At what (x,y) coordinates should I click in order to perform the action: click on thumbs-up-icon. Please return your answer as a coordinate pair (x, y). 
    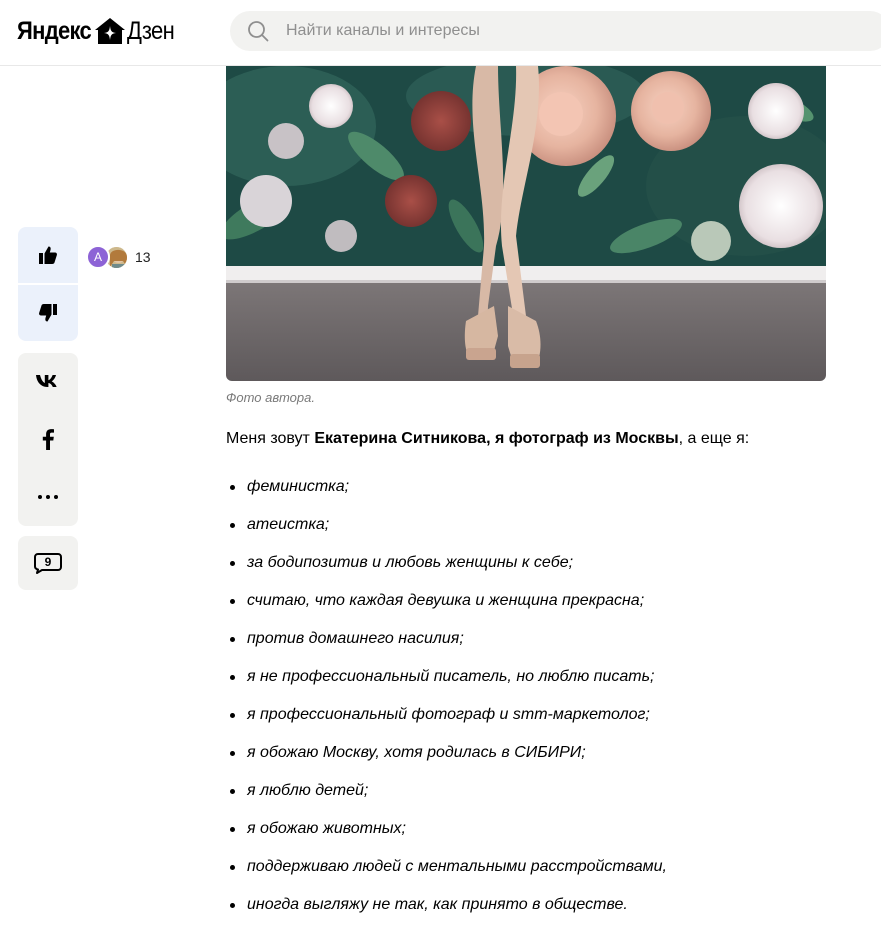
    Looking at the image, I should click on (48, 255).